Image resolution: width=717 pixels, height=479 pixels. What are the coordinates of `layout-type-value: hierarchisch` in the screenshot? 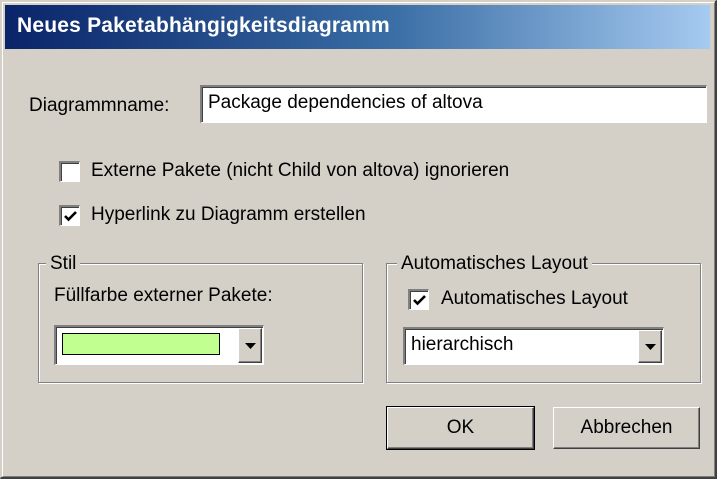 It's located at (462, 344).